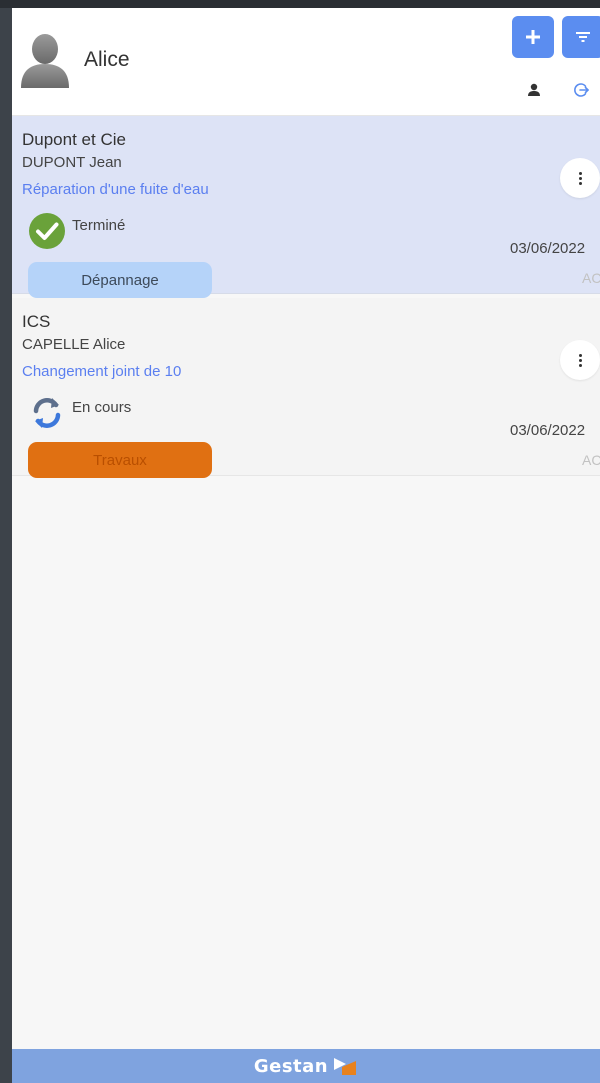 This screenshot has width=600, height=1083. Describe the element at coordinates (102, 407) in the screenshot. I see `status-label: En cours` at that location.